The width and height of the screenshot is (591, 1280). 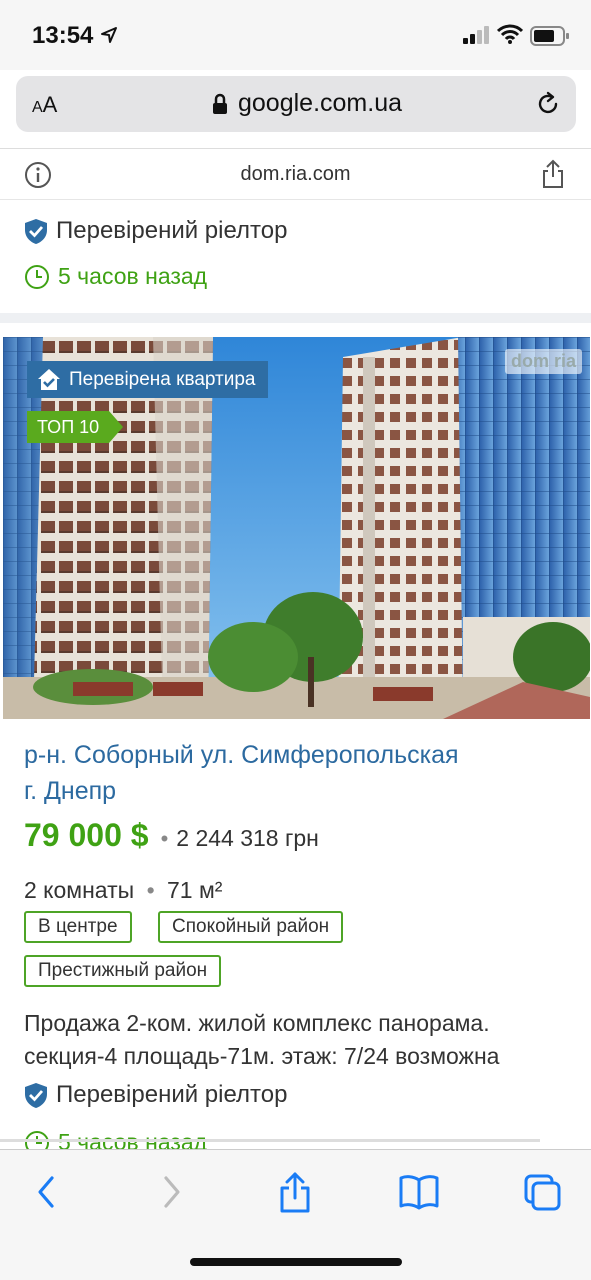 I want to click on site-domain: dom.ria.com, so click(x=295, y=174).